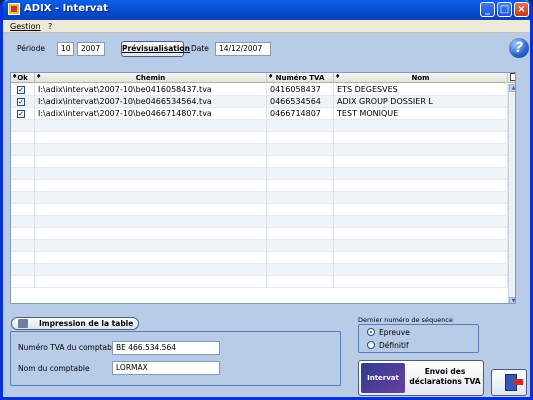 The image size is (533, 400). Describe the element at coordinates (166, 368) in the screenshot. I see `accountant-name-input: LORMAX` at that location.